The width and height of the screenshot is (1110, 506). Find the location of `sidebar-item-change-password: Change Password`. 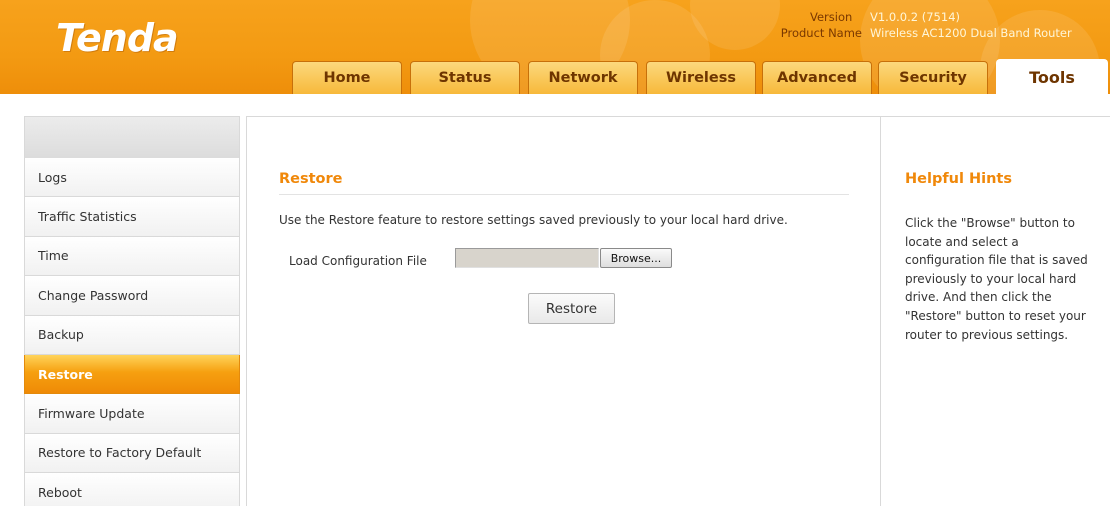

sidebar-item-change-password: Change Password is located at coordinates (132, 296).